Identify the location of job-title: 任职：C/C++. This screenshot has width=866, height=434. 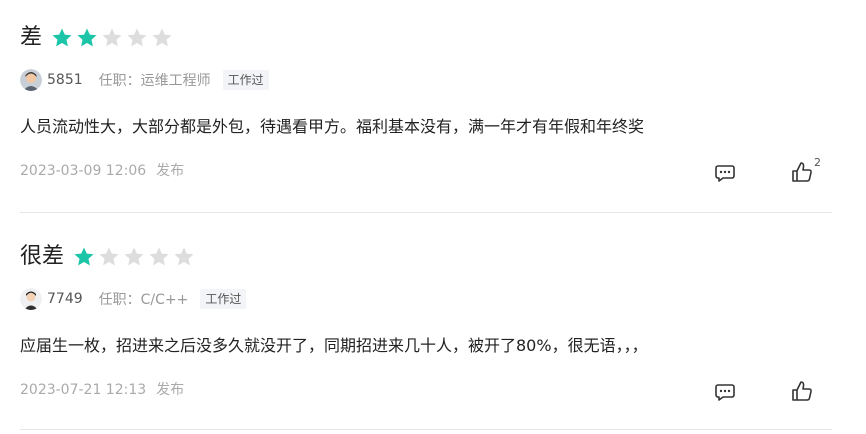
(143, 300).